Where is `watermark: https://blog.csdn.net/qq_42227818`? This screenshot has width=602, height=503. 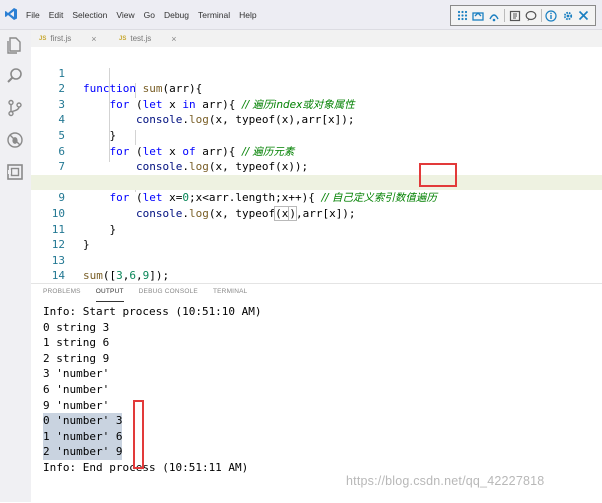 watermark: https://blog.csdn.net/qq_42227818 is located at coordinates (445, 481).